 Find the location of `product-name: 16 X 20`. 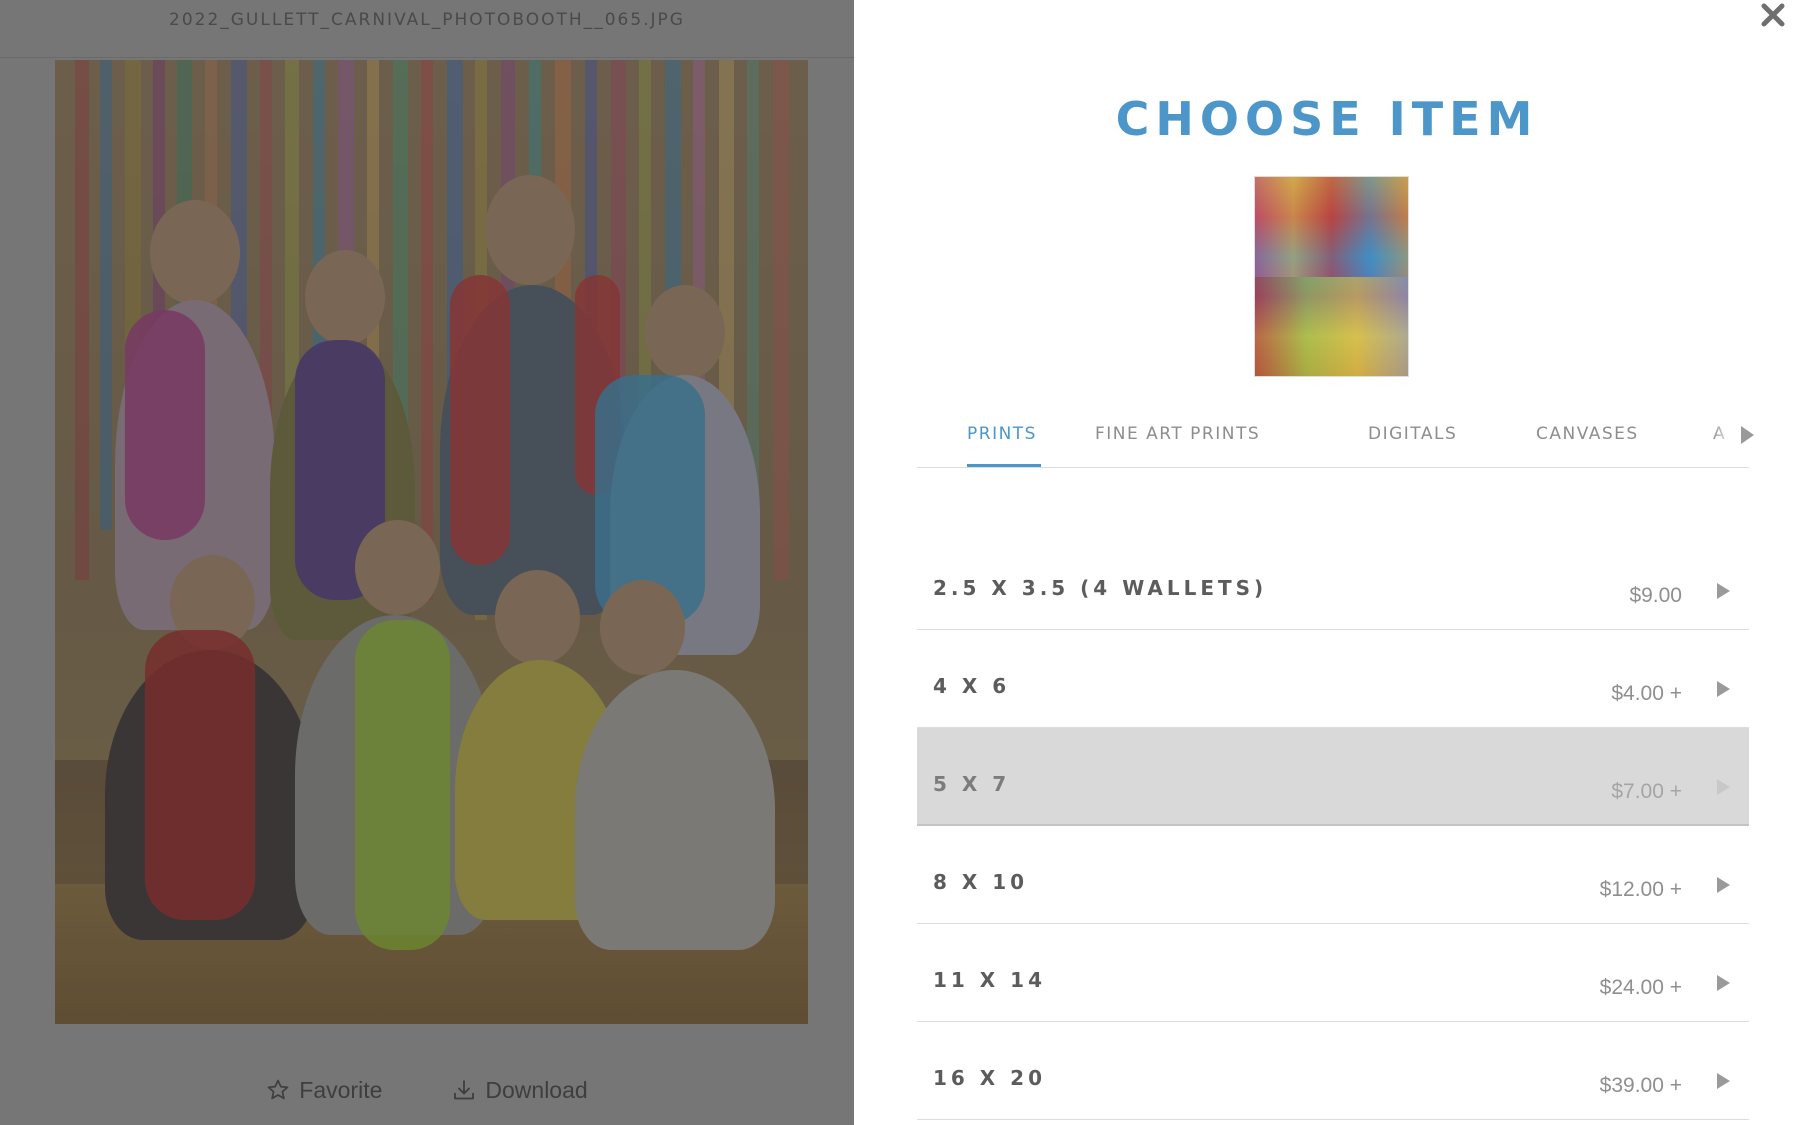

product-name: 16 X 20 is located at coordinates (990, 1078).